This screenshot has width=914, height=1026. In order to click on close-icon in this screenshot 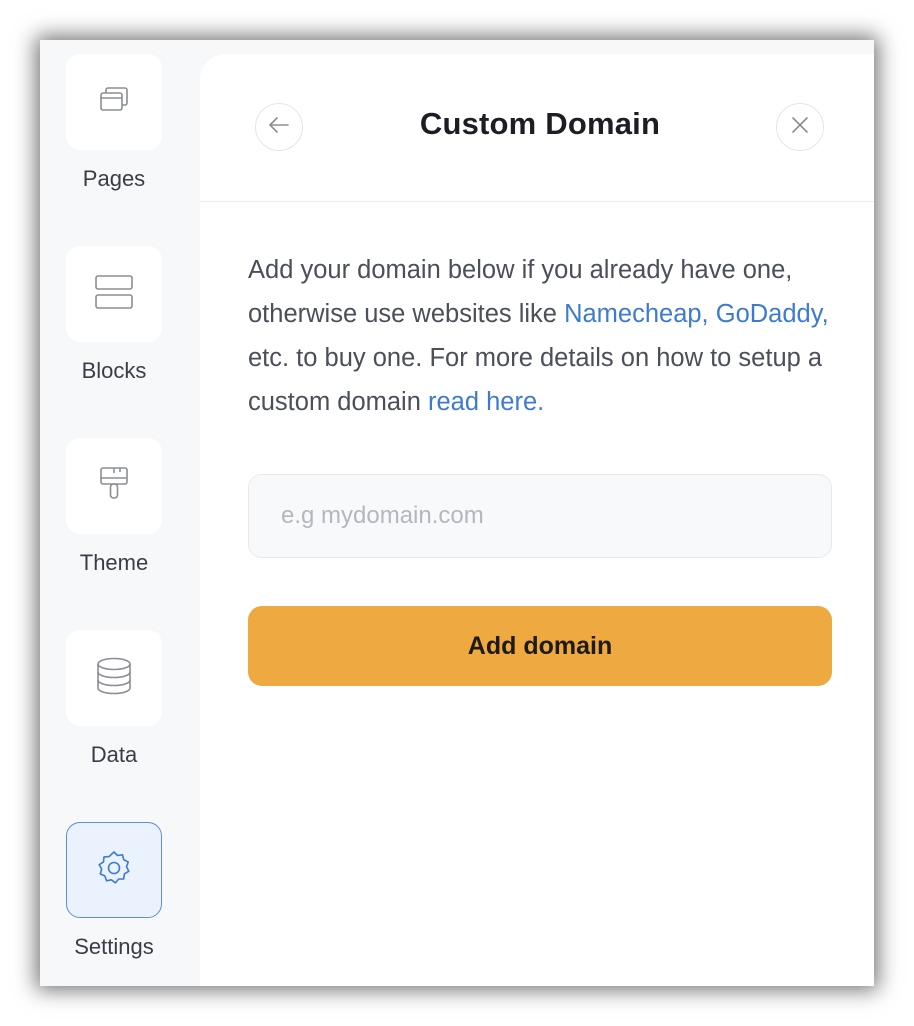, I will do `click(800, 127)`.